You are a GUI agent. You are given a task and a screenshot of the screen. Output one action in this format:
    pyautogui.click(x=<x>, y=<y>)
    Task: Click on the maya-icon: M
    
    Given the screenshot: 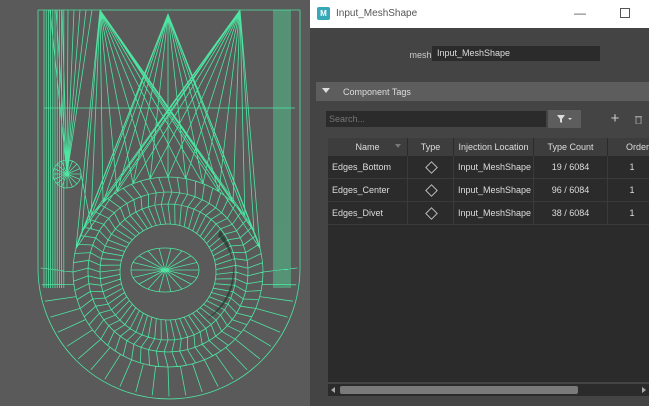 What is the action you would take?
    pyautogui.click(x=323, y=13)
    